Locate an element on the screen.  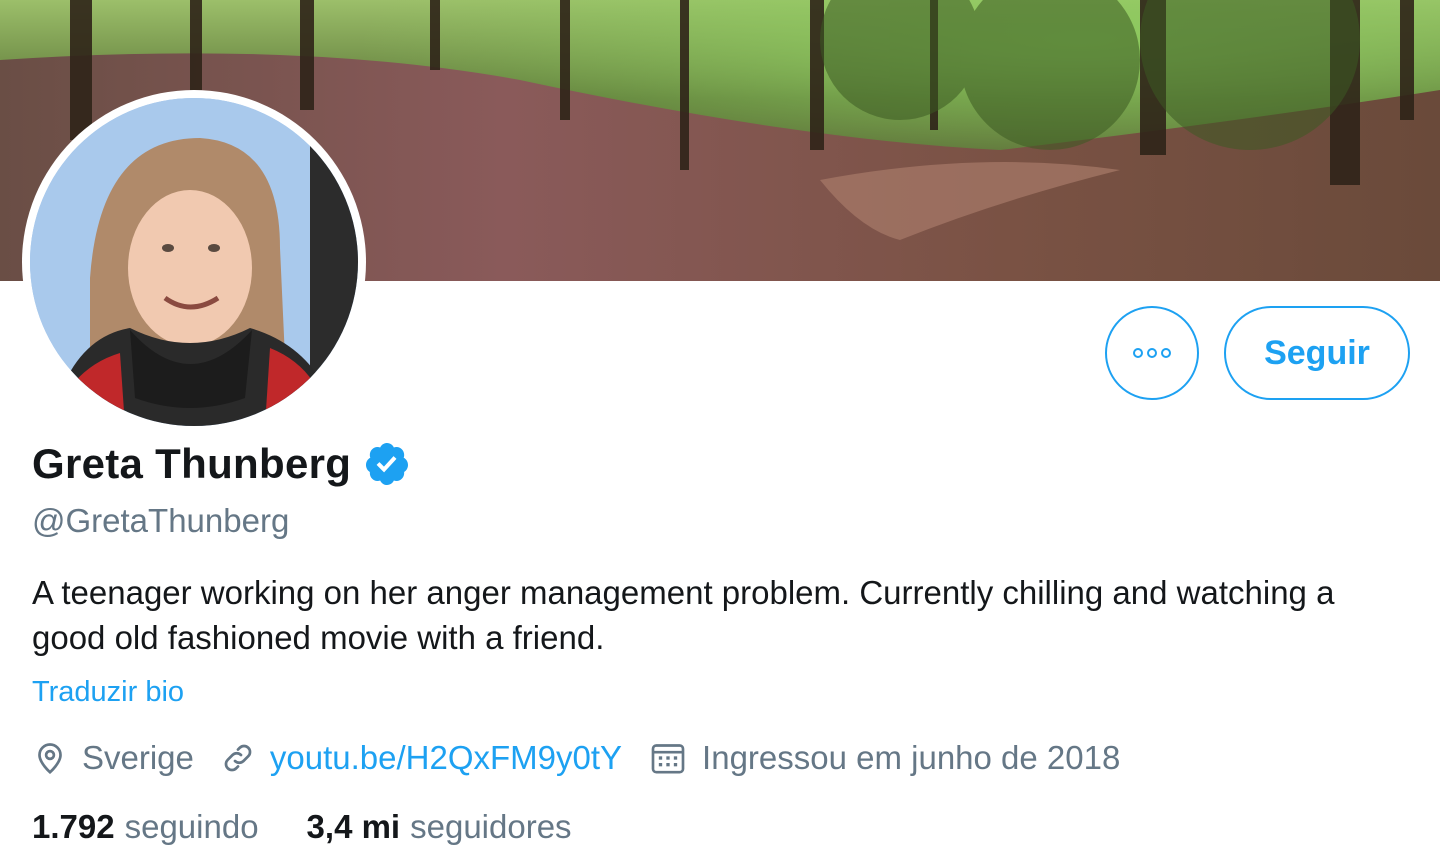
verified-badge-icon is located at coordinates (387, 464).